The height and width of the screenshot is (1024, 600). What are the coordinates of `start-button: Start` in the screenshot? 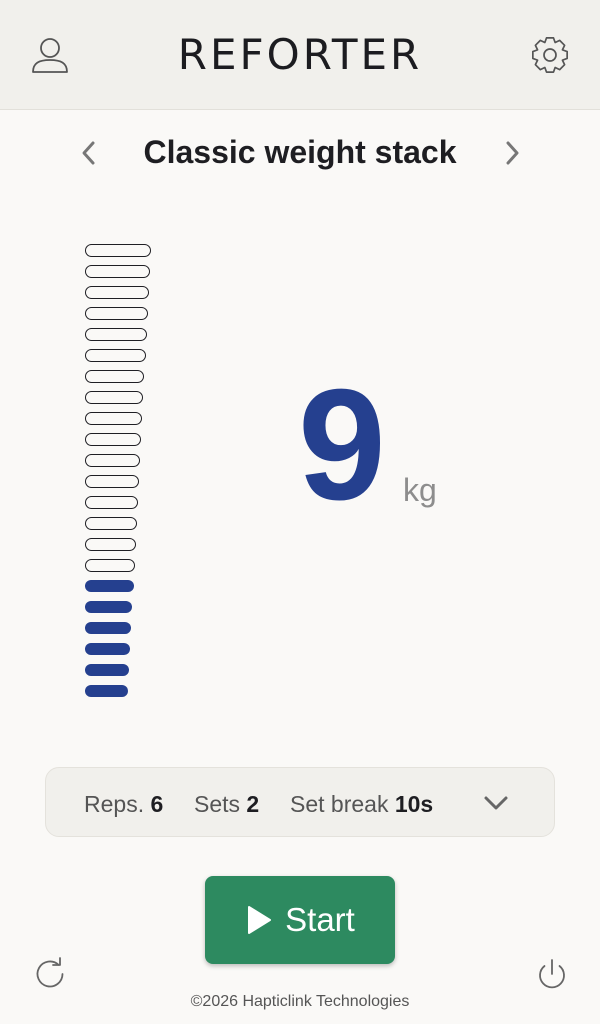 It's located at (300, 920).